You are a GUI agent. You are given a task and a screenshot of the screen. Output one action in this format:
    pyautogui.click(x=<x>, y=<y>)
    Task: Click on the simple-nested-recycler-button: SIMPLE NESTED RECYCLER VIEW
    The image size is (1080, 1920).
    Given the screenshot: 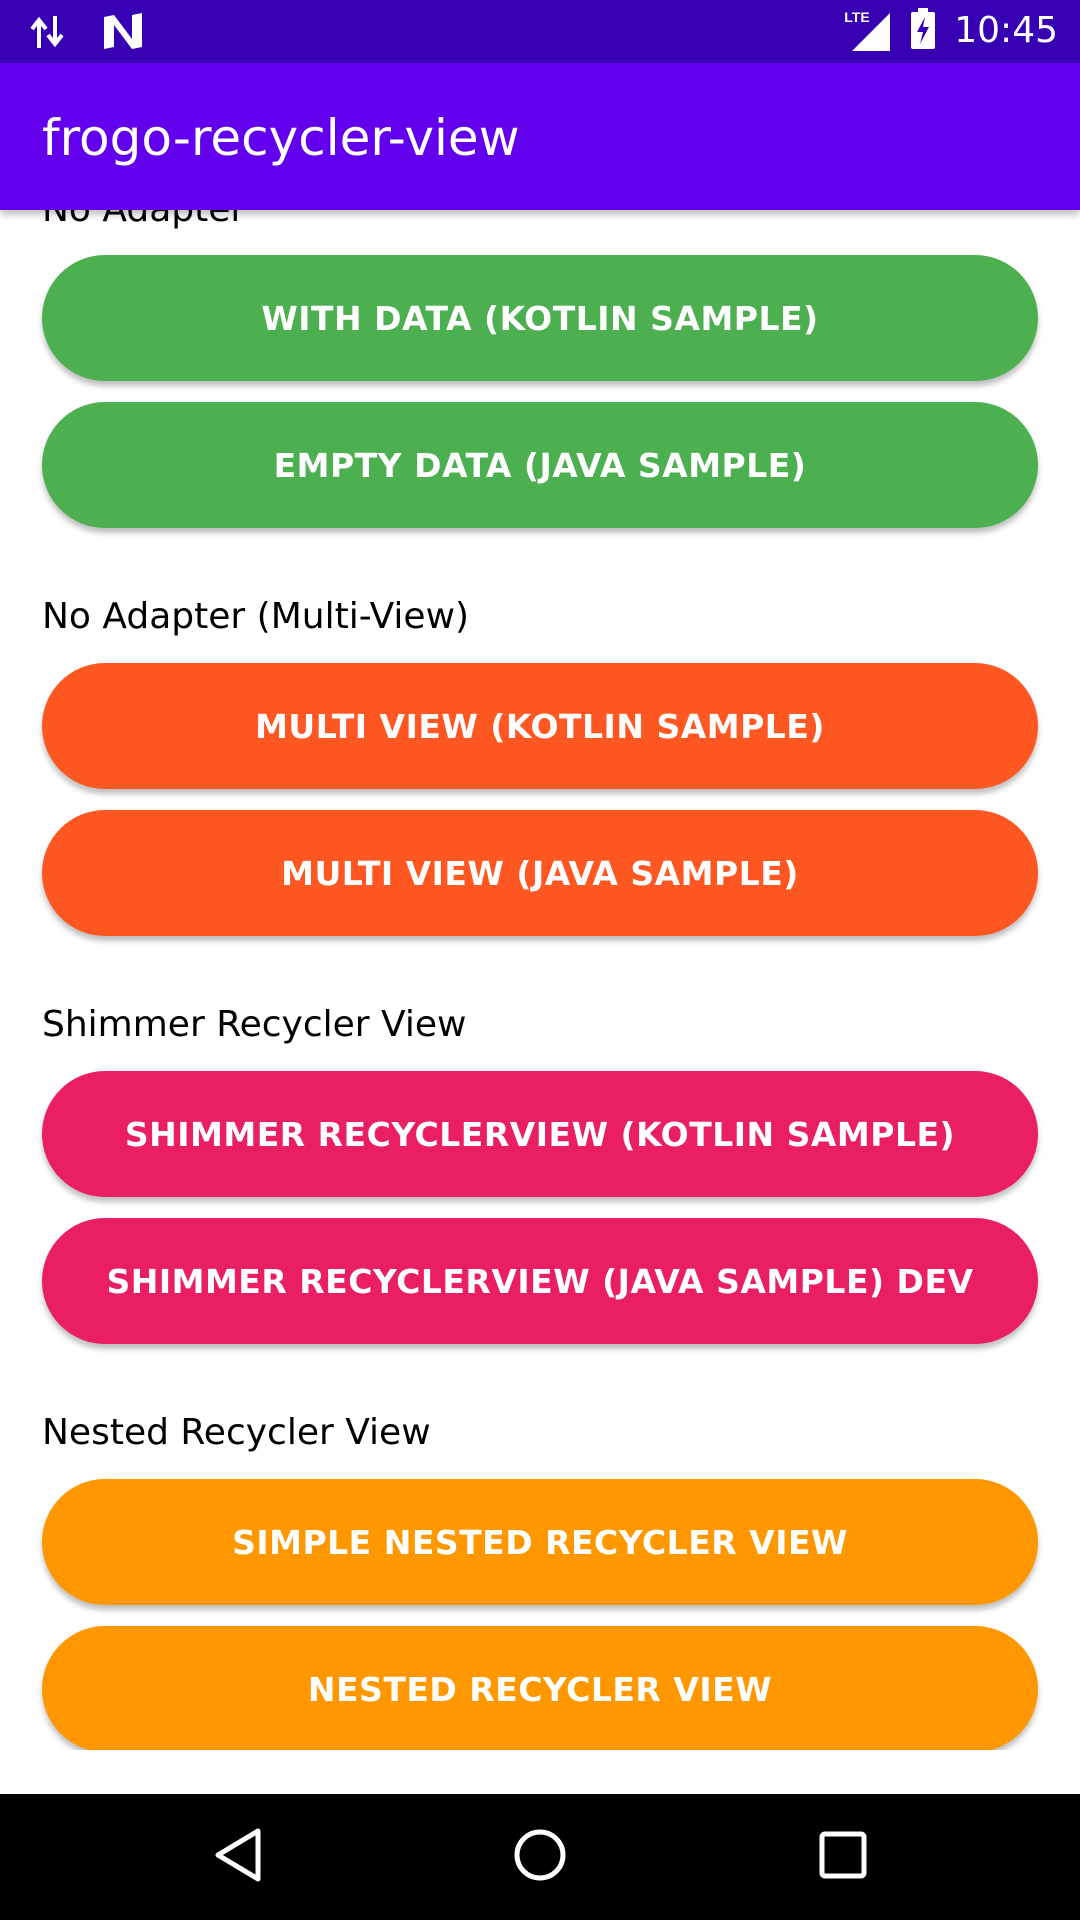 What is the action you would take?
    pyautogui.click(x=540, y=1542)
    